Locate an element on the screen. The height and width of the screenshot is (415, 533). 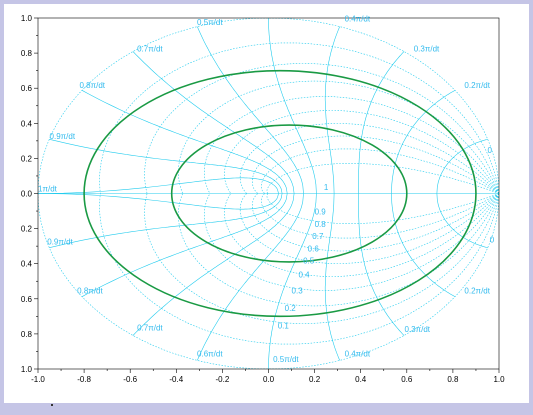
damping-label: 1 is located at coordinates (326, 187).